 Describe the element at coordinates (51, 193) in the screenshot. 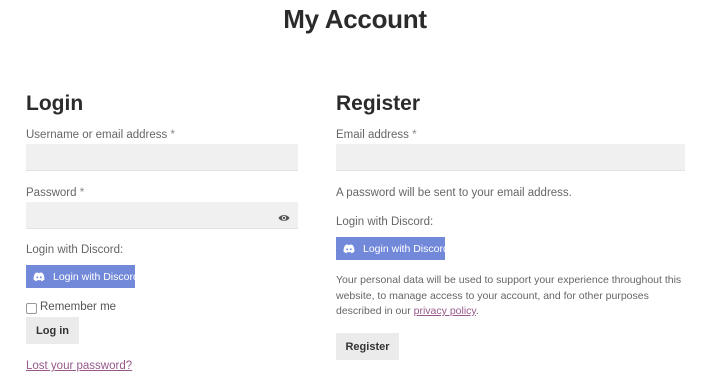

I see `password-label-text: Password` at that location.